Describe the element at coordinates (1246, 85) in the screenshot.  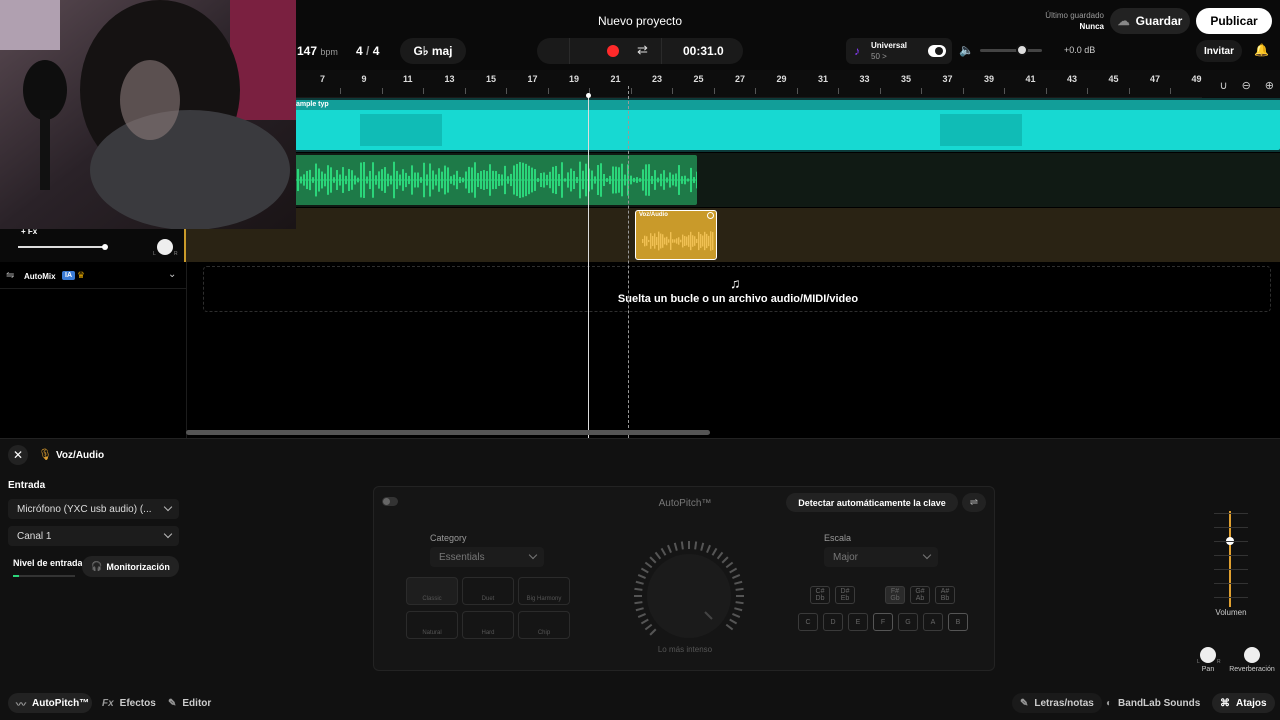
I see `zoom-out-icon: ⊖` at that location.